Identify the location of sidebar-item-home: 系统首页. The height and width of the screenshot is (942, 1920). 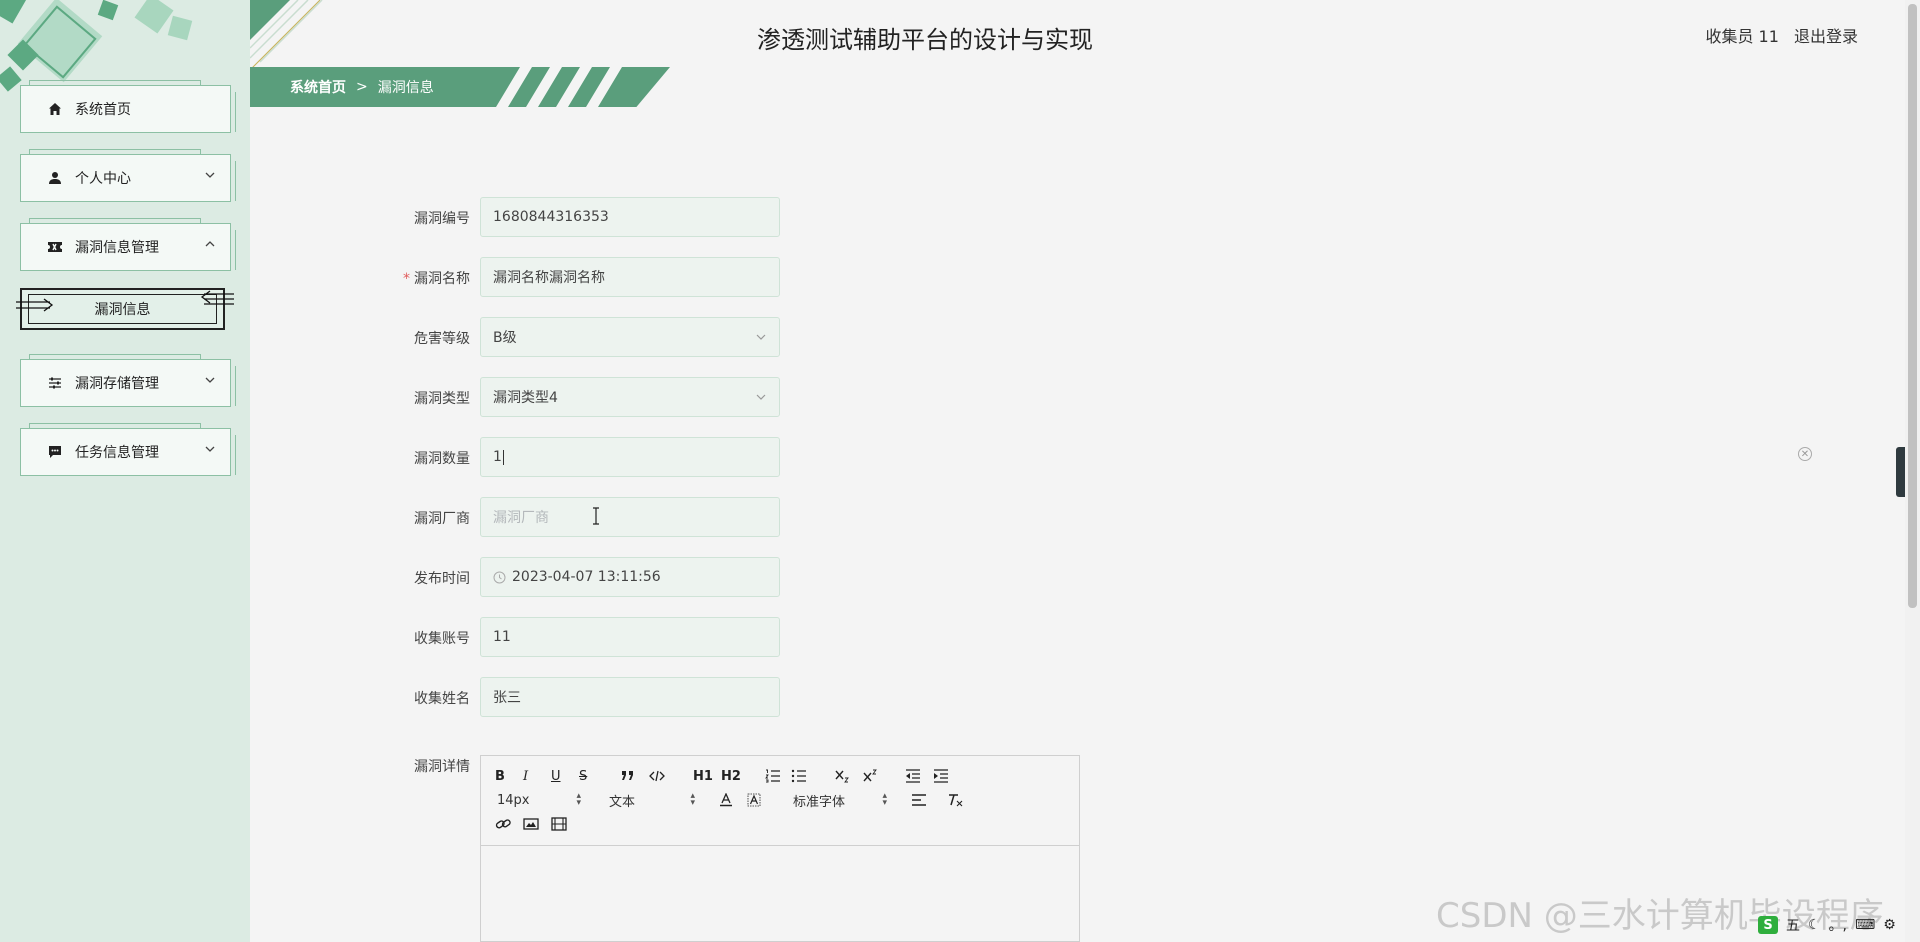
(128, 106).